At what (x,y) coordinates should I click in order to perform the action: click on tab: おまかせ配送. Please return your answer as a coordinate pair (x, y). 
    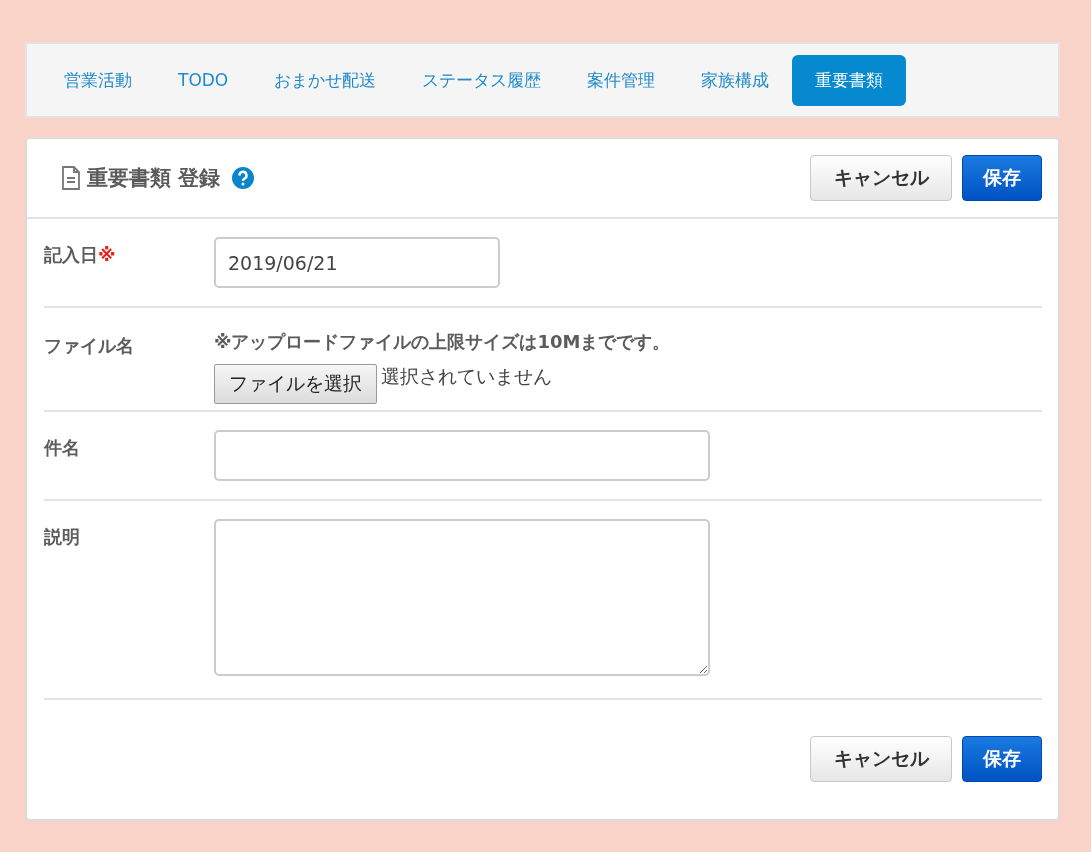
    Looking at the image, I should click on (325, 80).